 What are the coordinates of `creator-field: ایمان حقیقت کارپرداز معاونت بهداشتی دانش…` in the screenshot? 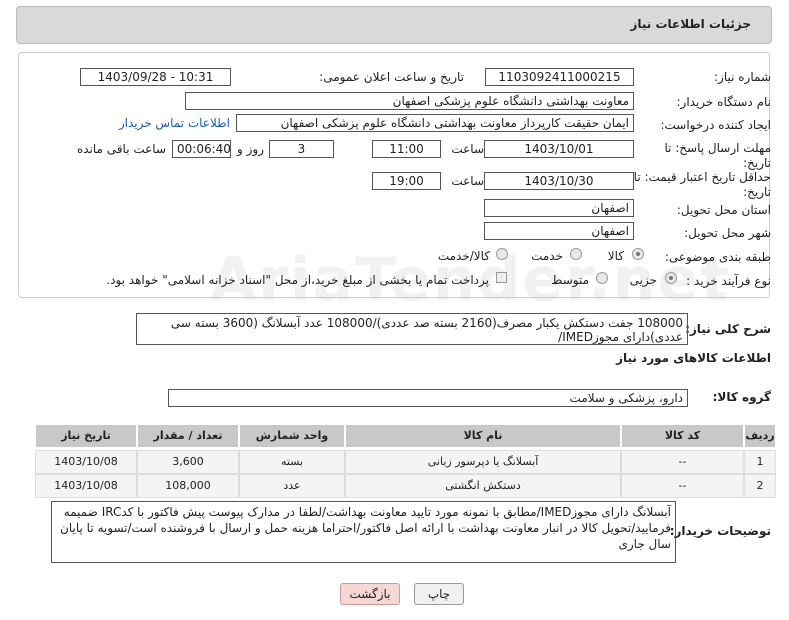 It's located at (435, 123).